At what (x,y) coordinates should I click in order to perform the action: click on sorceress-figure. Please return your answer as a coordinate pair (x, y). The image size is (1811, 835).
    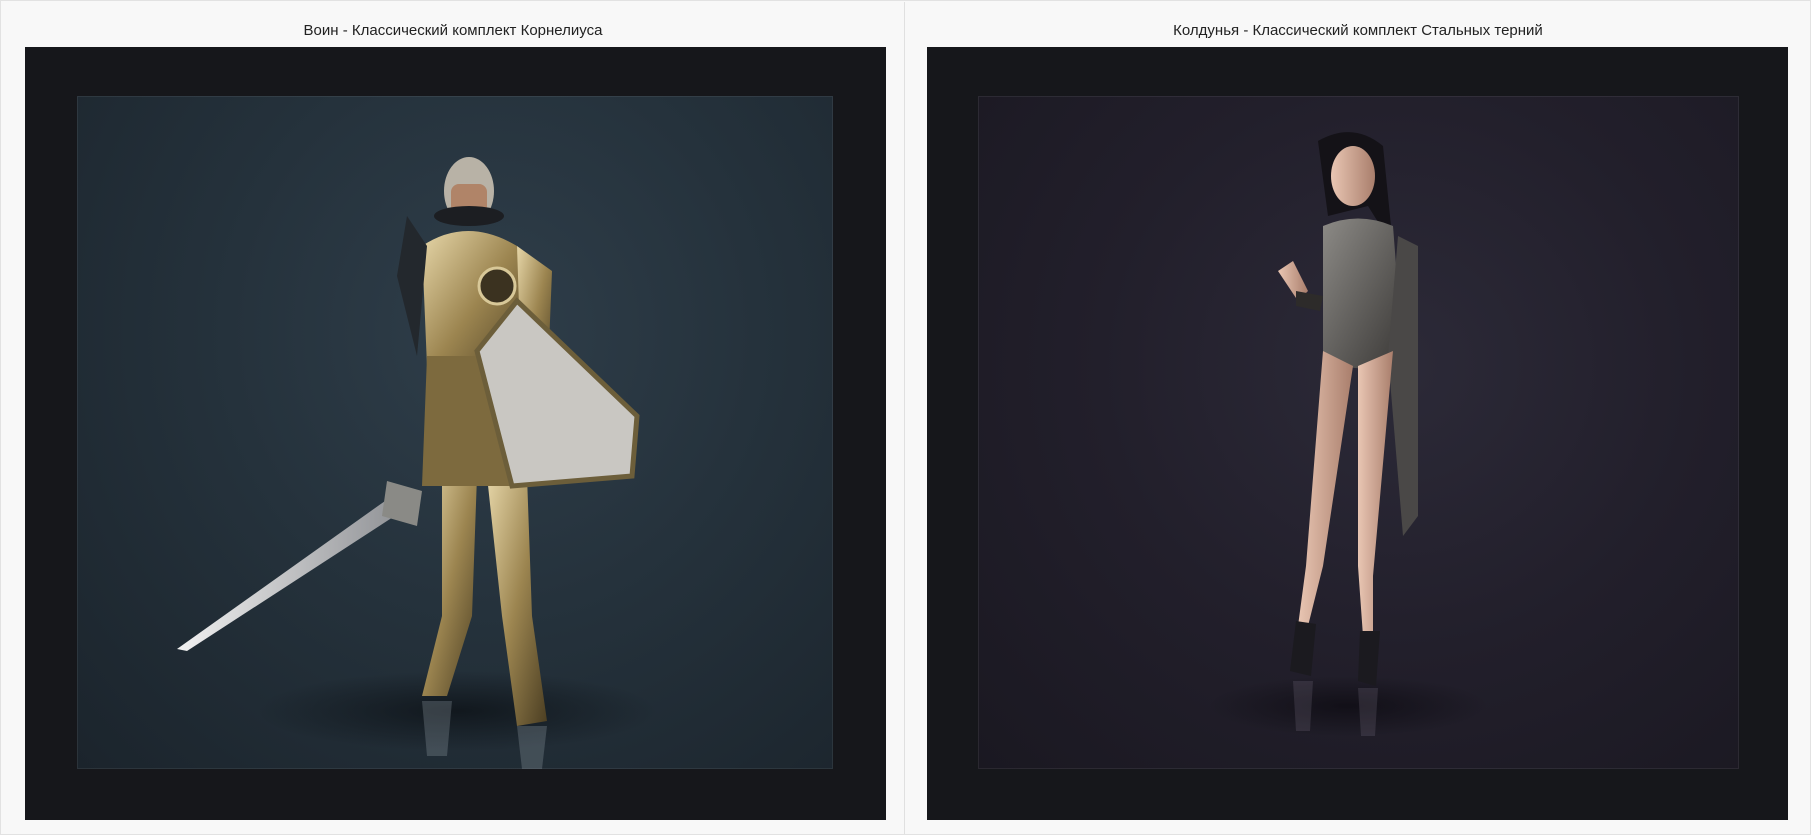
    Looking at the image, I should click on (1348, 434).